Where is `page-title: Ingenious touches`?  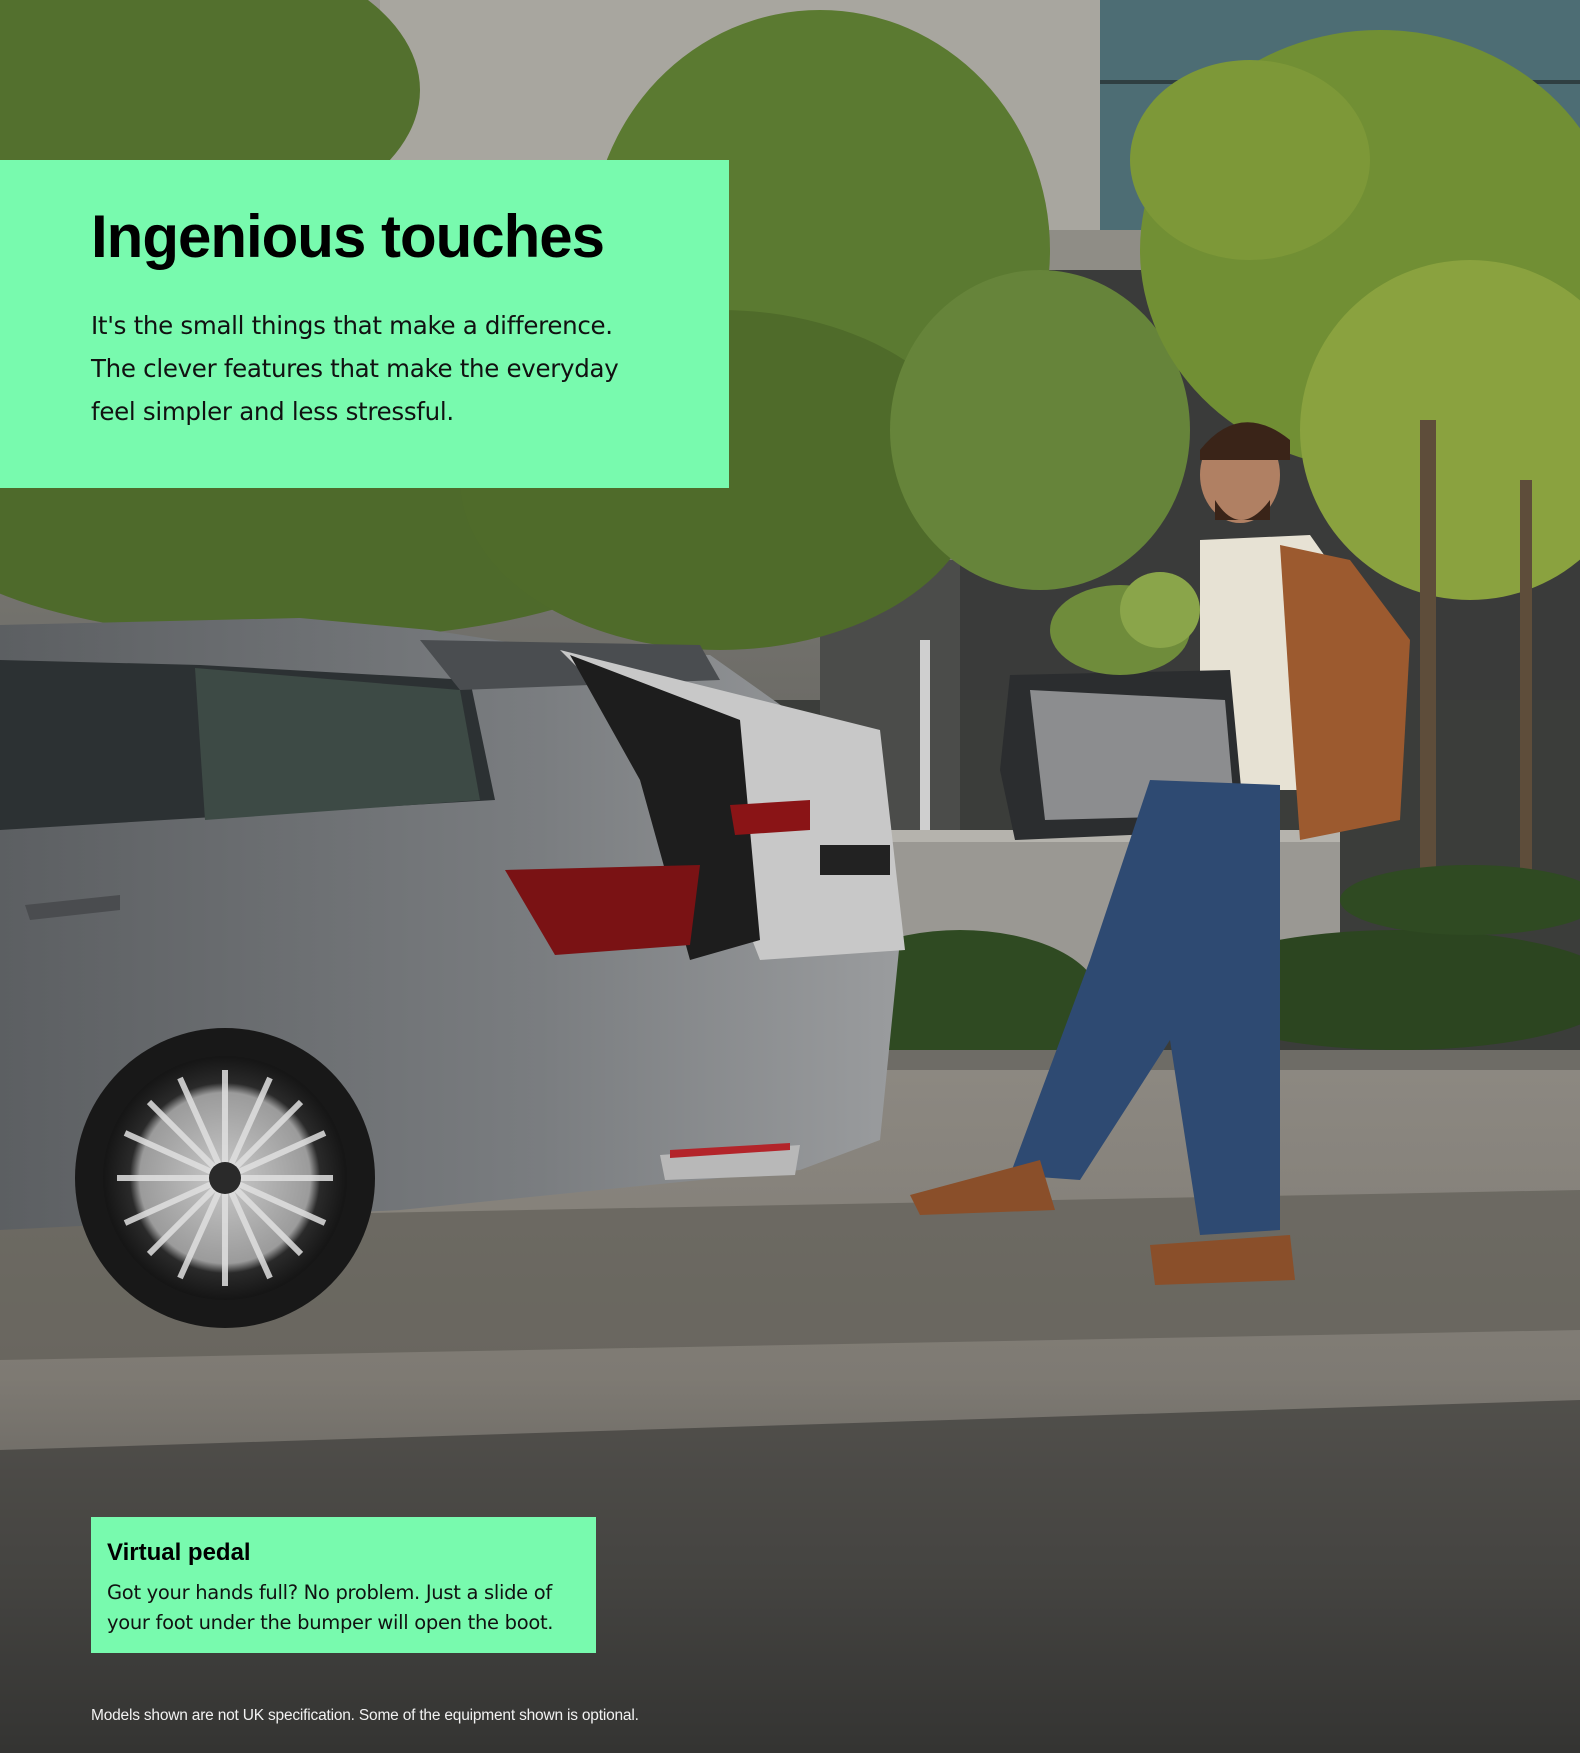 page-title: Ingenious touches is located at coordinates (348, 236).